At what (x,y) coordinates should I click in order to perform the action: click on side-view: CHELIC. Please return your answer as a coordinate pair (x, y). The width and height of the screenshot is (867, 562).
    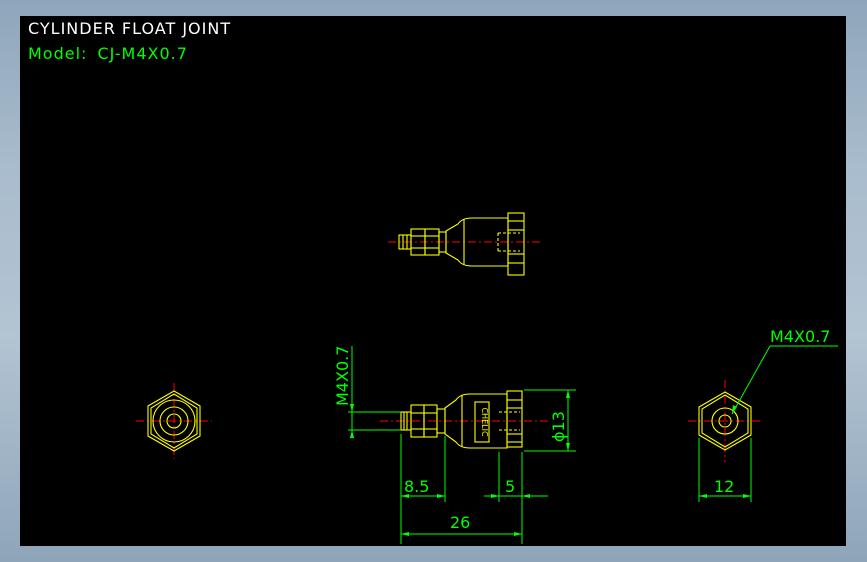
    Looking at the image, I should click on (464, 419).